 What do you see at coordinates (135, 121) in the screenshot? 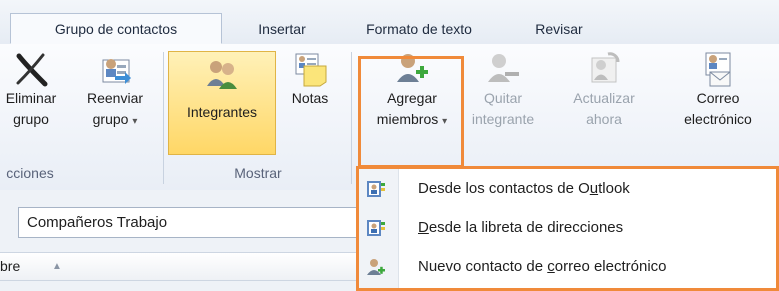
I see `chevron-down-icon: ▾` at bounding box center [135, 121].